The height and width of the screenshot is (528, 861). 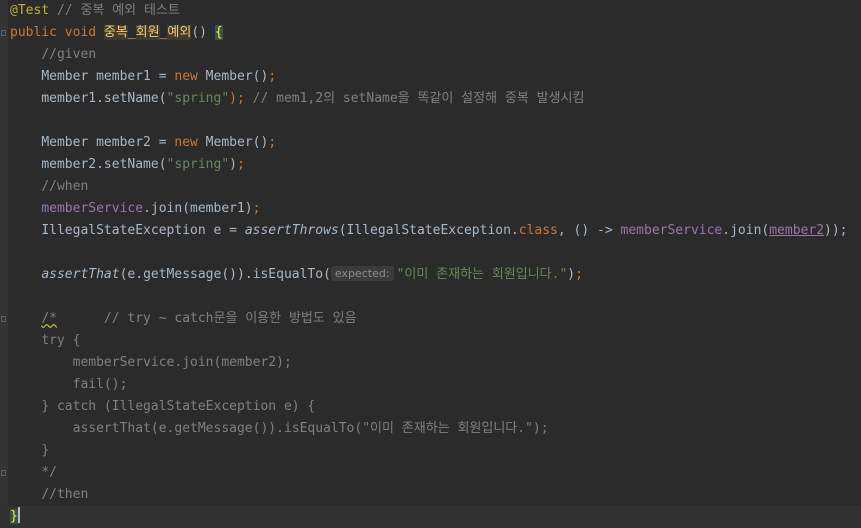 What do you see at coordinates (4, 262) in the screenshot?
I see `editor-gutter` at bounding box center [4, 262].